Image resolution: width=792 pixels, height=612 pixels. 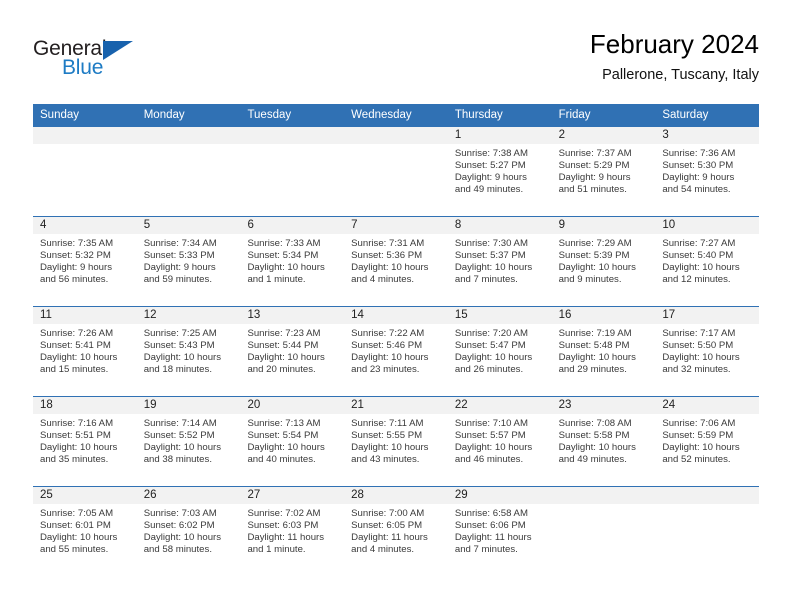 What do you see at coordinates (699, 243) in the screenshot?
I see `sunrise-text: Sunrise: 7:27 AM` at bounding box center [699, 243].